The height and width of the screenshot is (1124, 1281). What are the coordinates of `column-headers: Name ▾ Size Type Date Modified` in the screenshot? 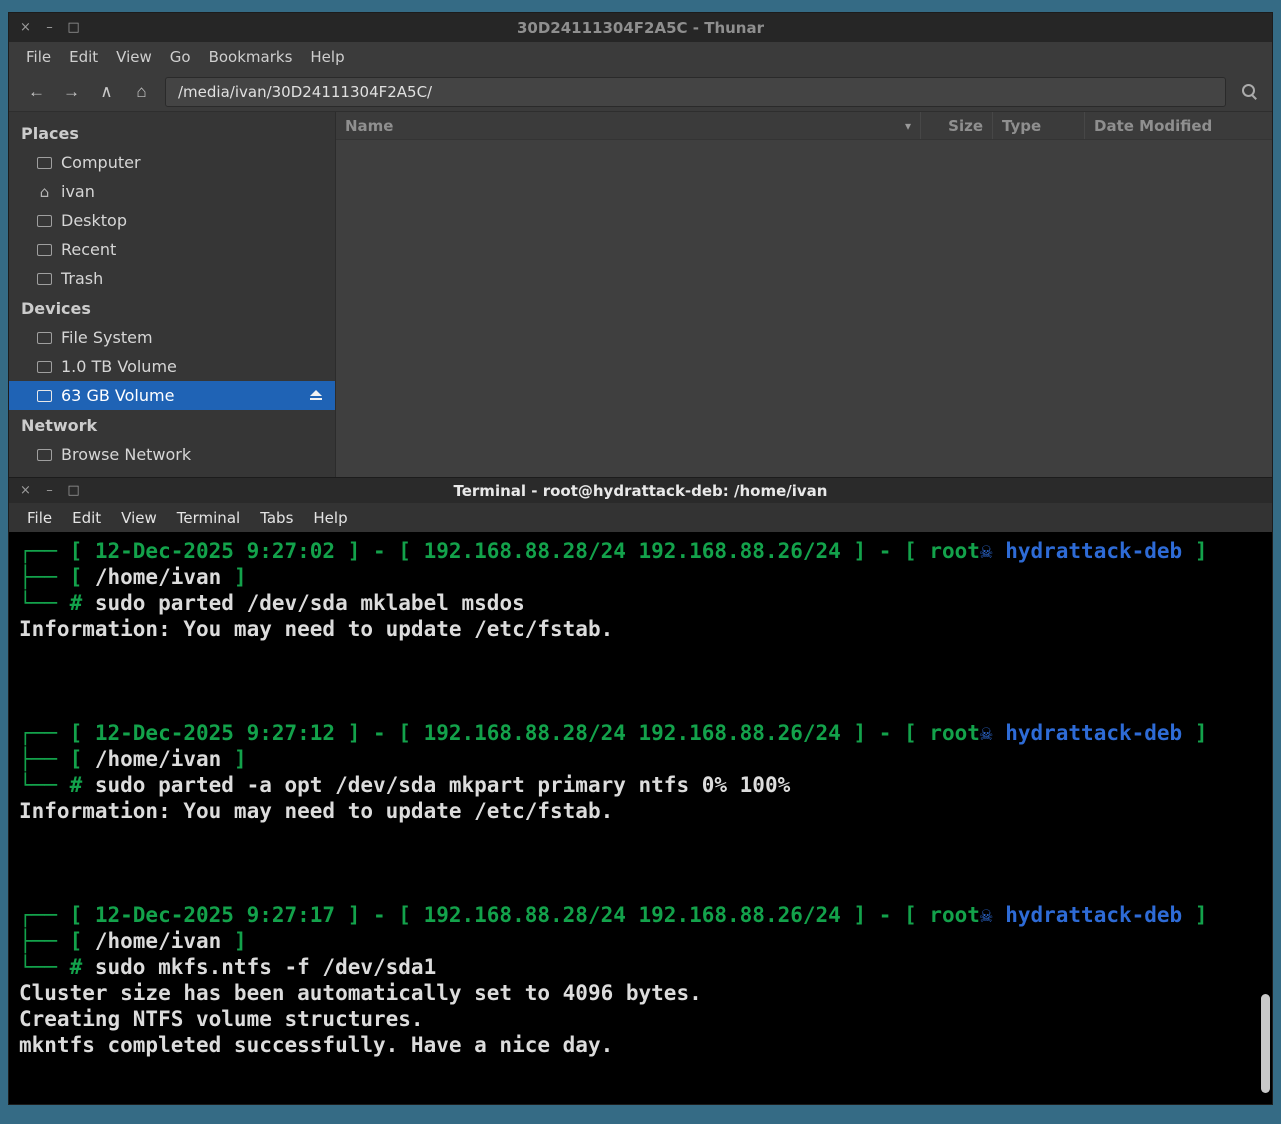 It's located at (804, 126).